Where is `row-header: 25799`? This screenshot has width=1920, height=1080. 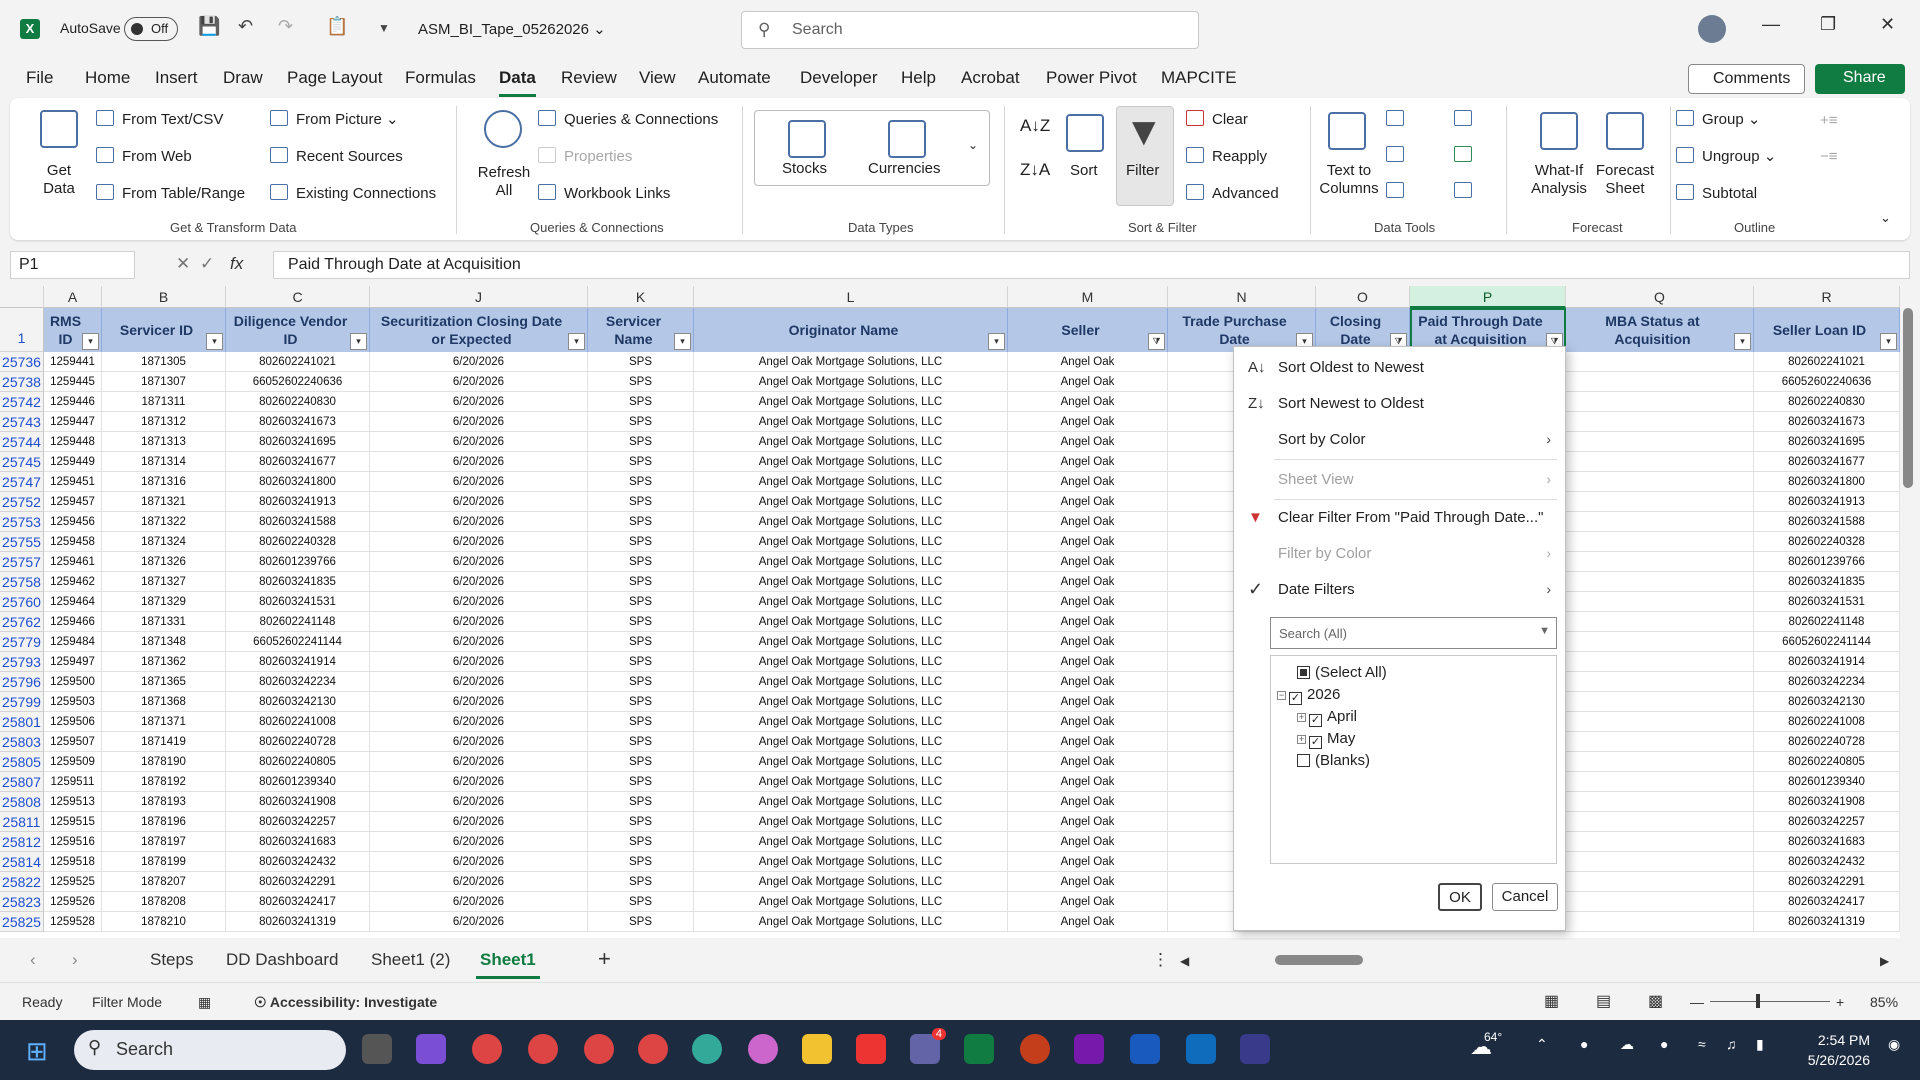 row-header: 25799 is located at coordinates (22, 702).